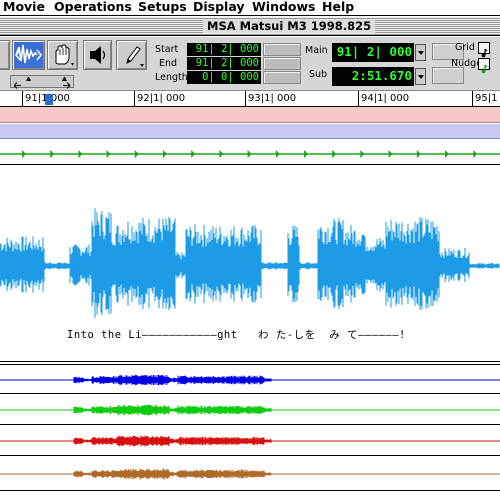  I want to click on menu-windows: Windows, so click(284, 7).